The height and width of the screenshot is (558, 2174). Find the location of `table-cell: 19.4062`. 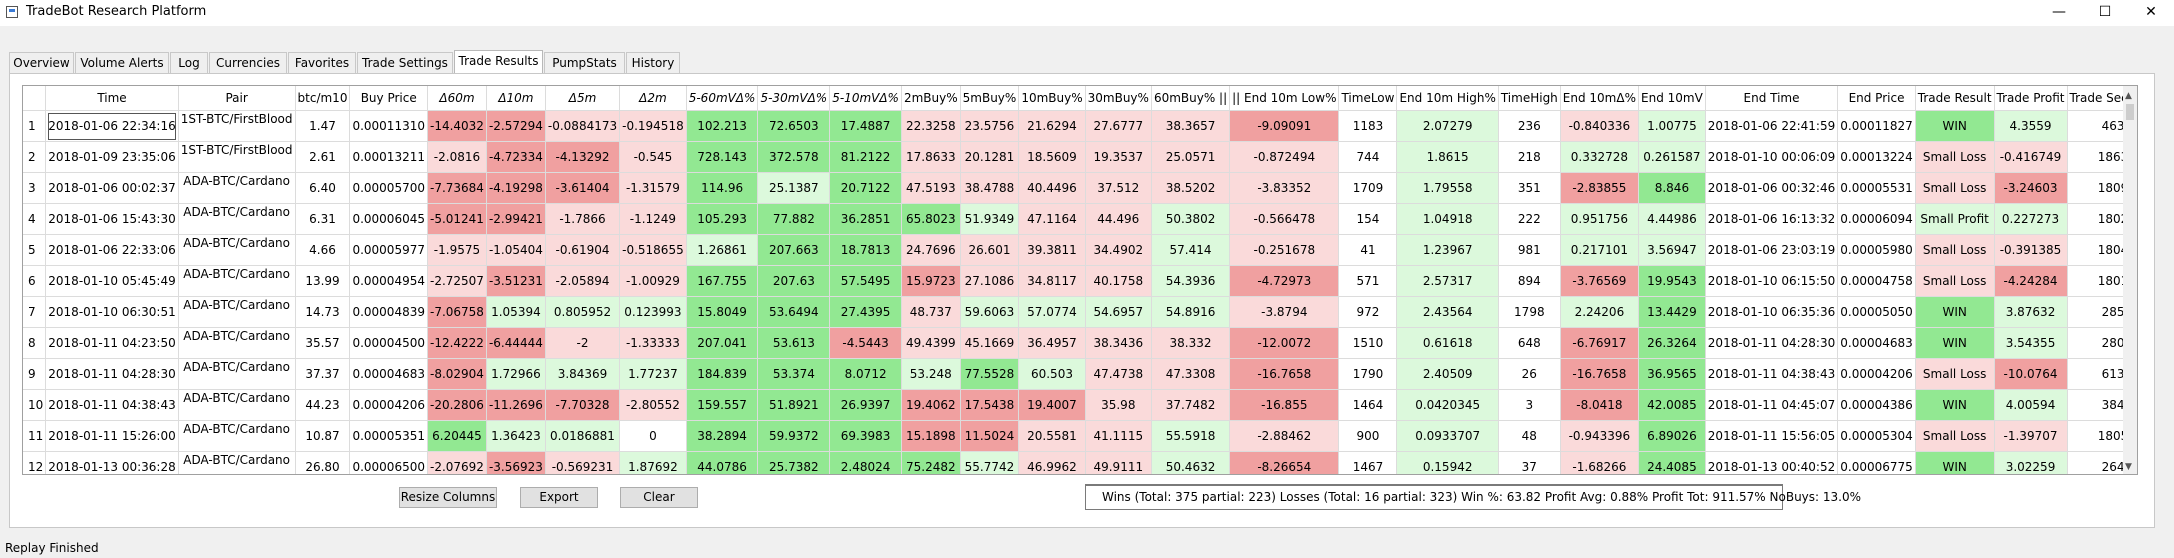

table-cell: 19.4062 is located at coordinates (931, 405).